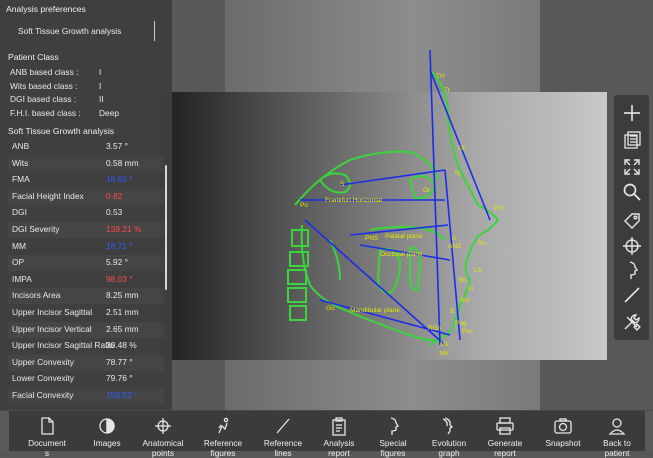 The height and width of the screenshot is (458, 653). What do you see at coordinates (70, 31) in the screenshot?
I see `analysis-dropdown-value: Soft Tissue Growth analysis` at bounding box center [70, 31].